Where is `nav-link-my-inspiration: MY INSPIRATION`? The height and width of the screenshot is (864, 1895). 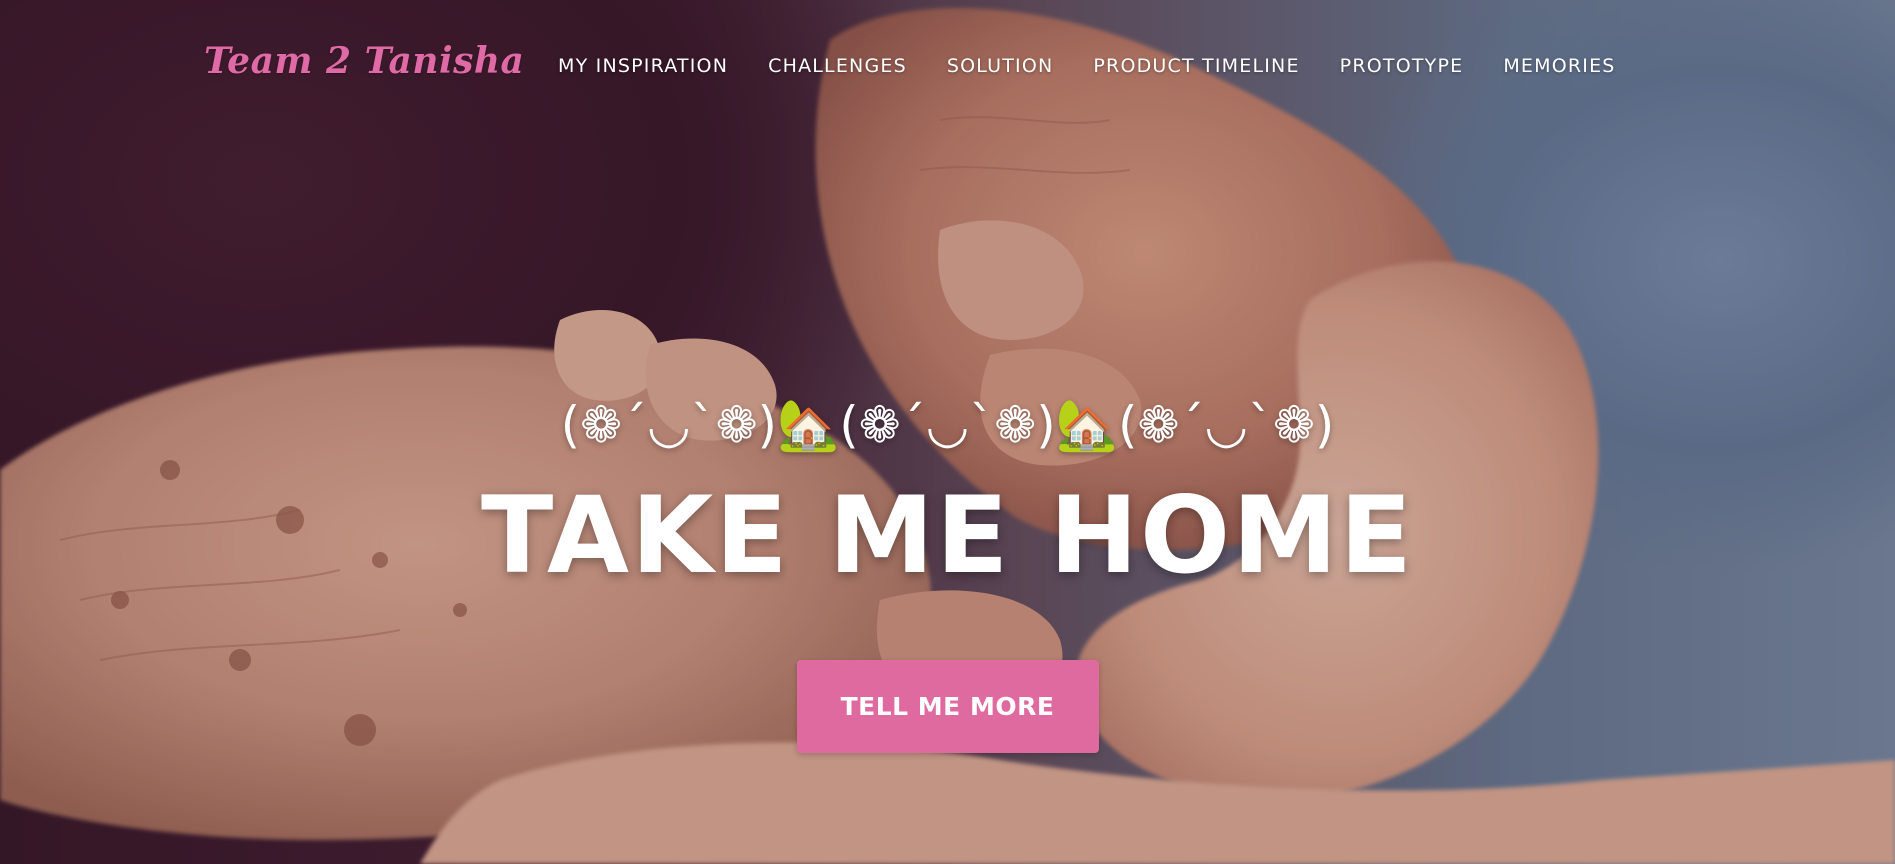 nav-link-my-inspiration: MY INSPIRATION is located at coordinates (643, 66).